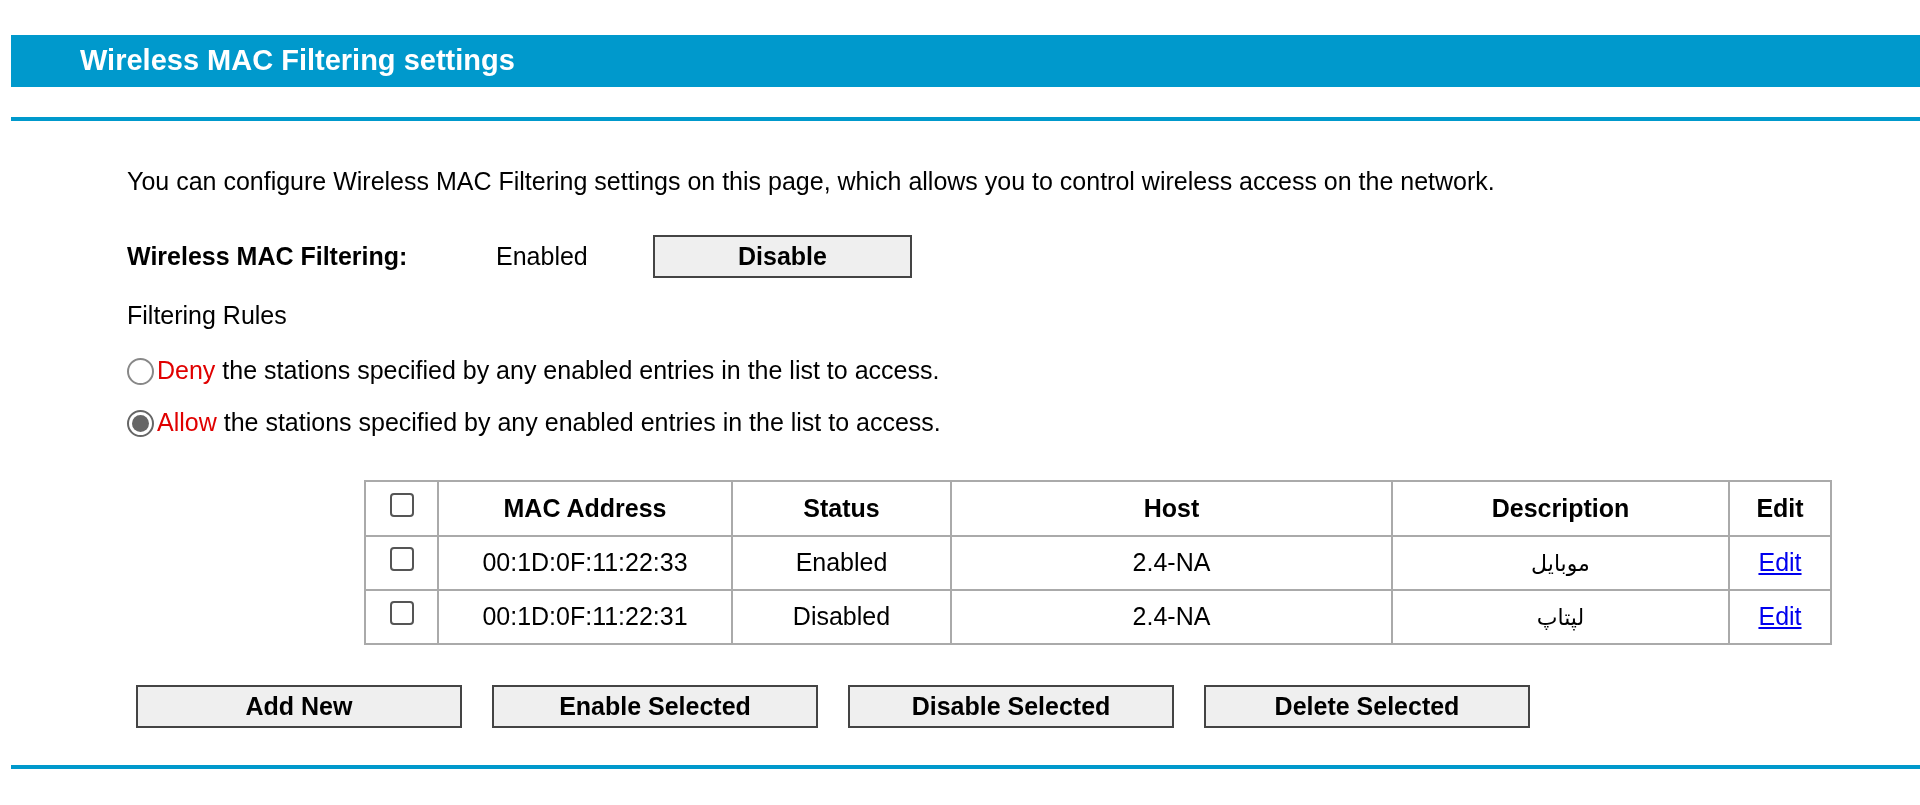 The height and width of the screenshot is (805, 1920). Describe the element at coordinates (299, 706) in the screenshot. I see `action-button: Add New` at that location.